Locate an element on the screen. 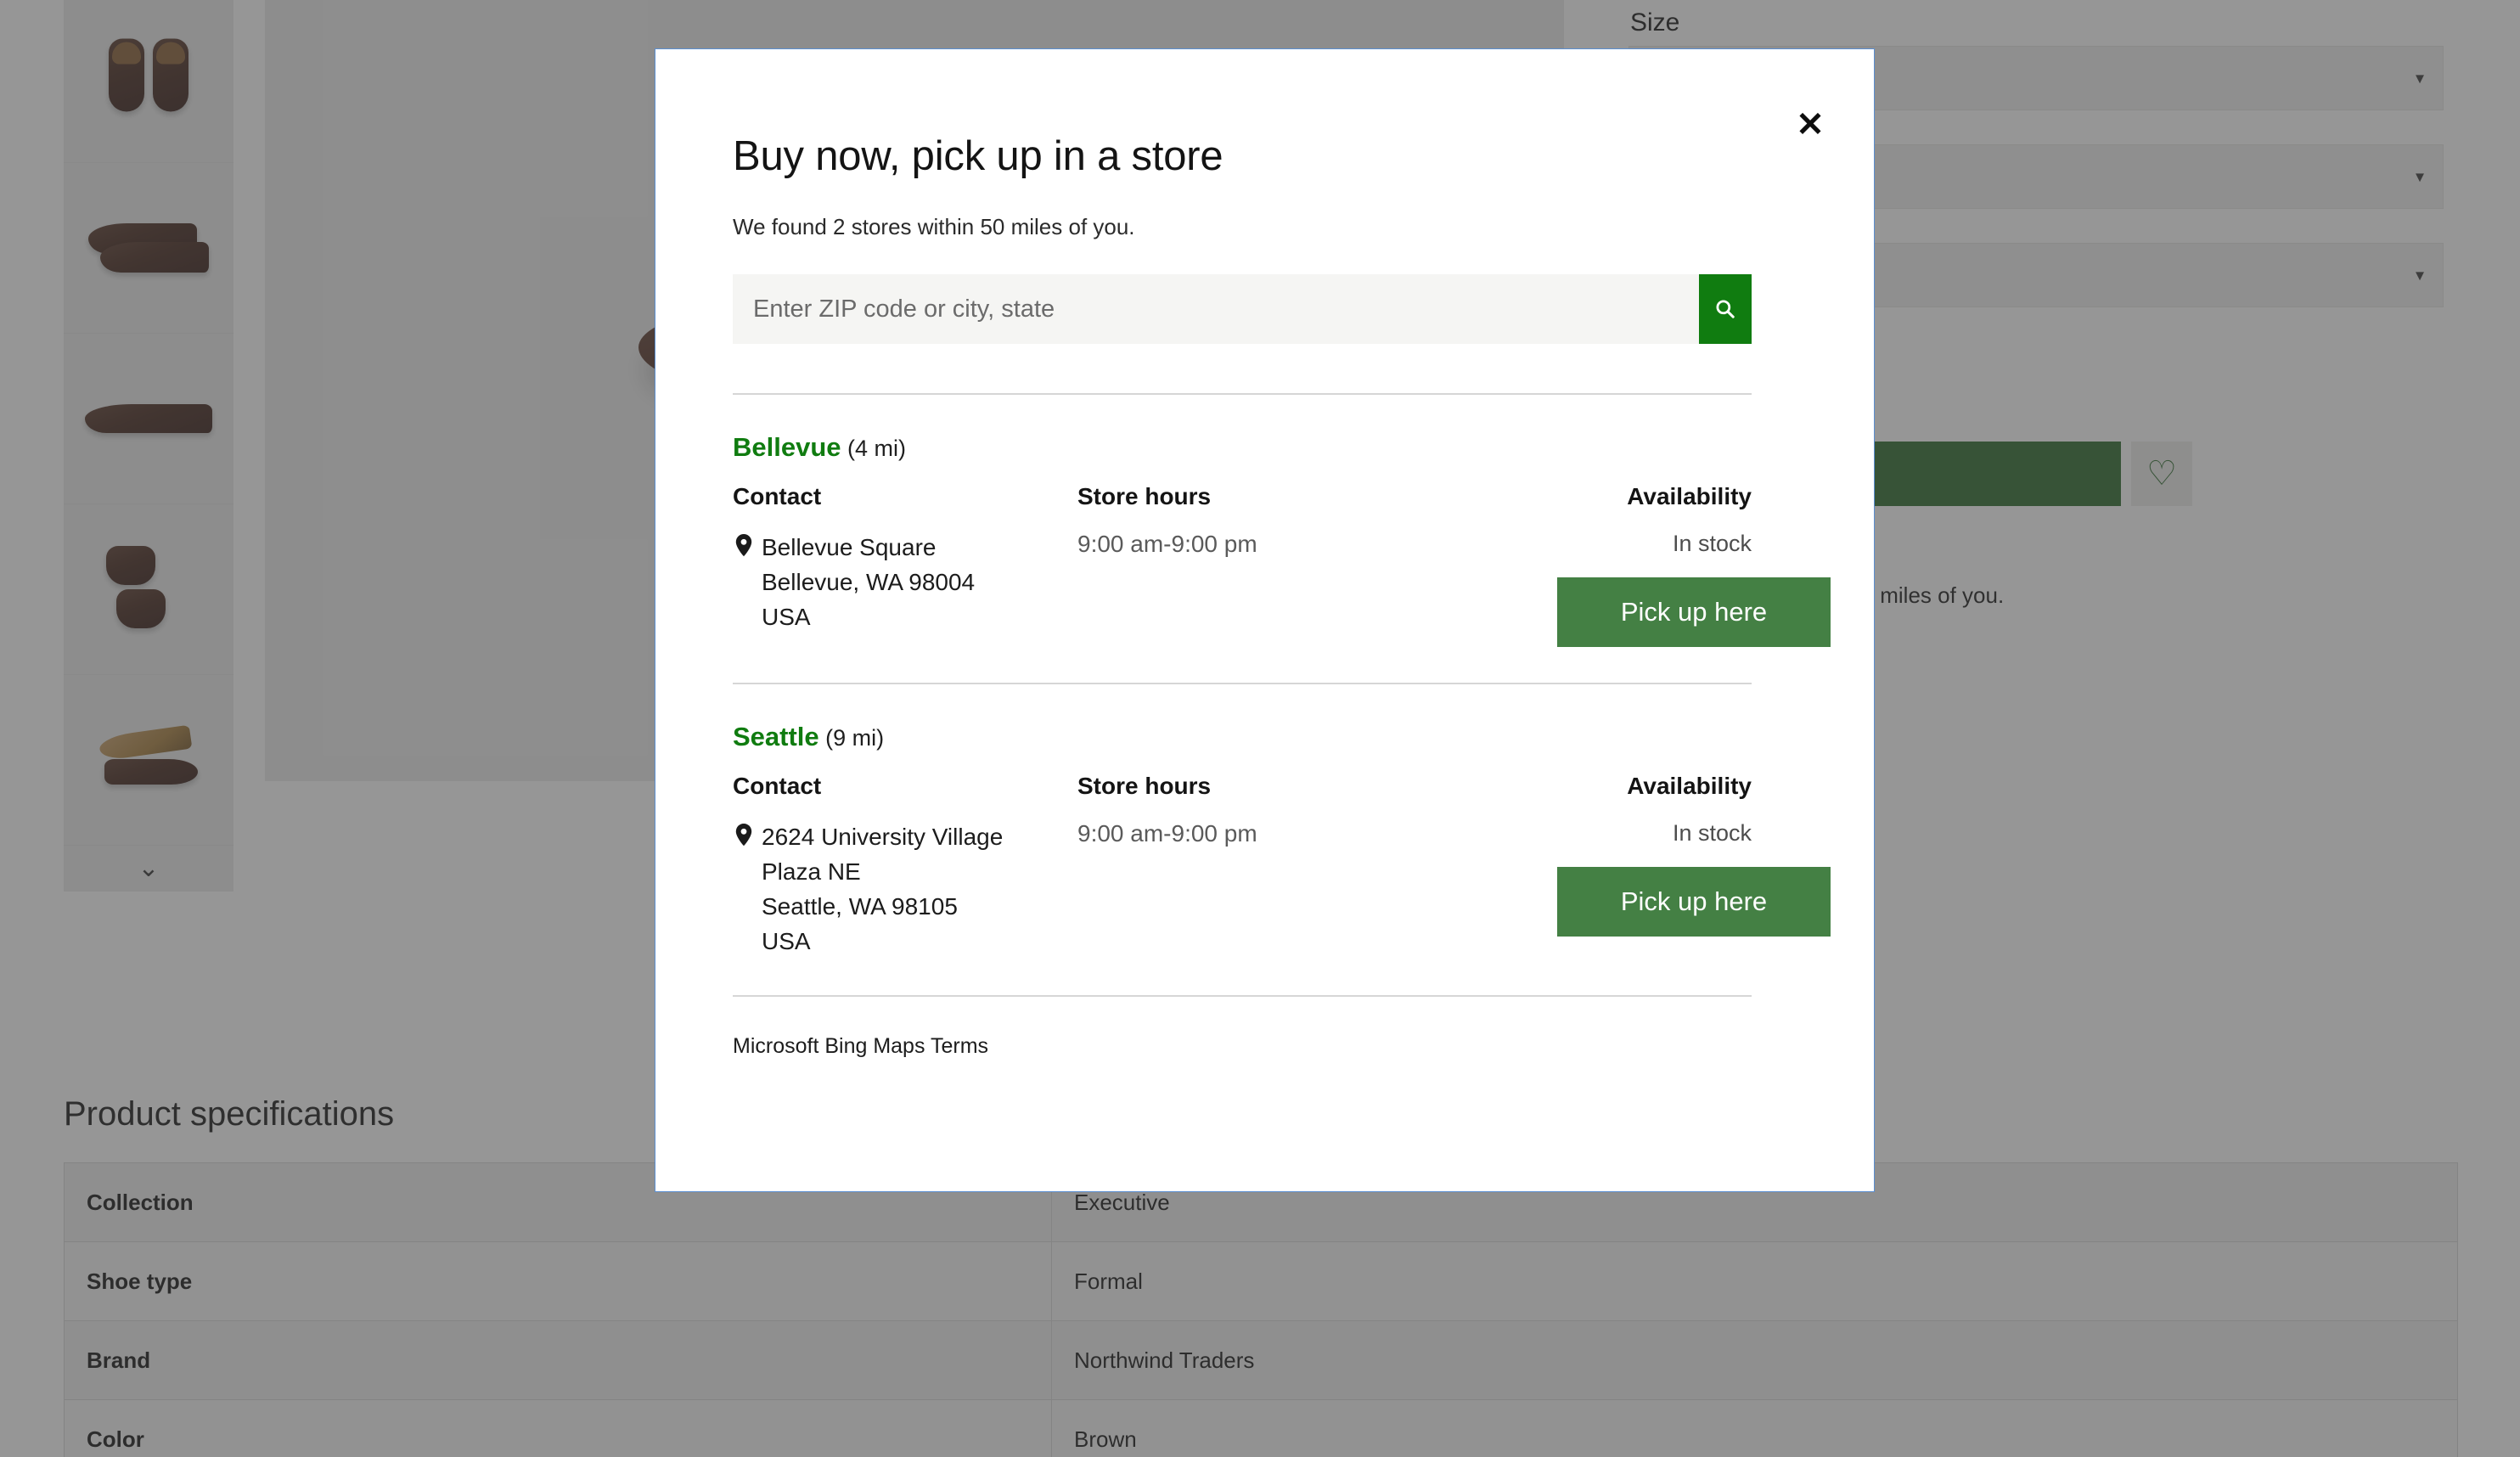 The image size is (2520, 1457). search-icon is located at coordinates (1726, 309).